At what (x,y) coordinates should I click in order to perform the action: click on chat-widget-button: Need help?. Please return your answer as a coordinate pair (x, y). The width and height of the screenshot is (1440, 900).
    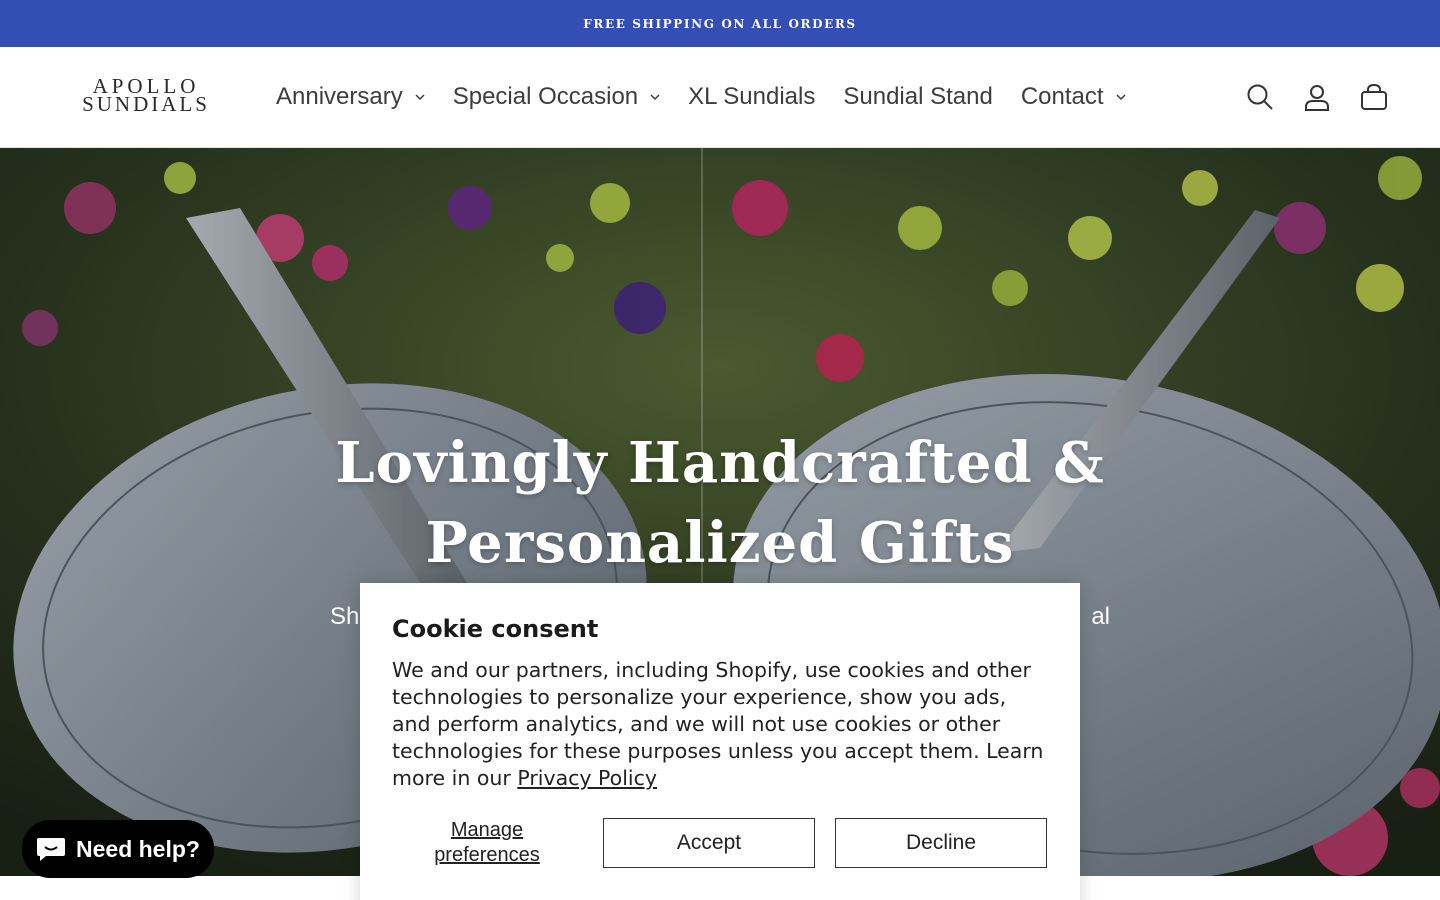
    Looking at the image, I should click on (118, 849).